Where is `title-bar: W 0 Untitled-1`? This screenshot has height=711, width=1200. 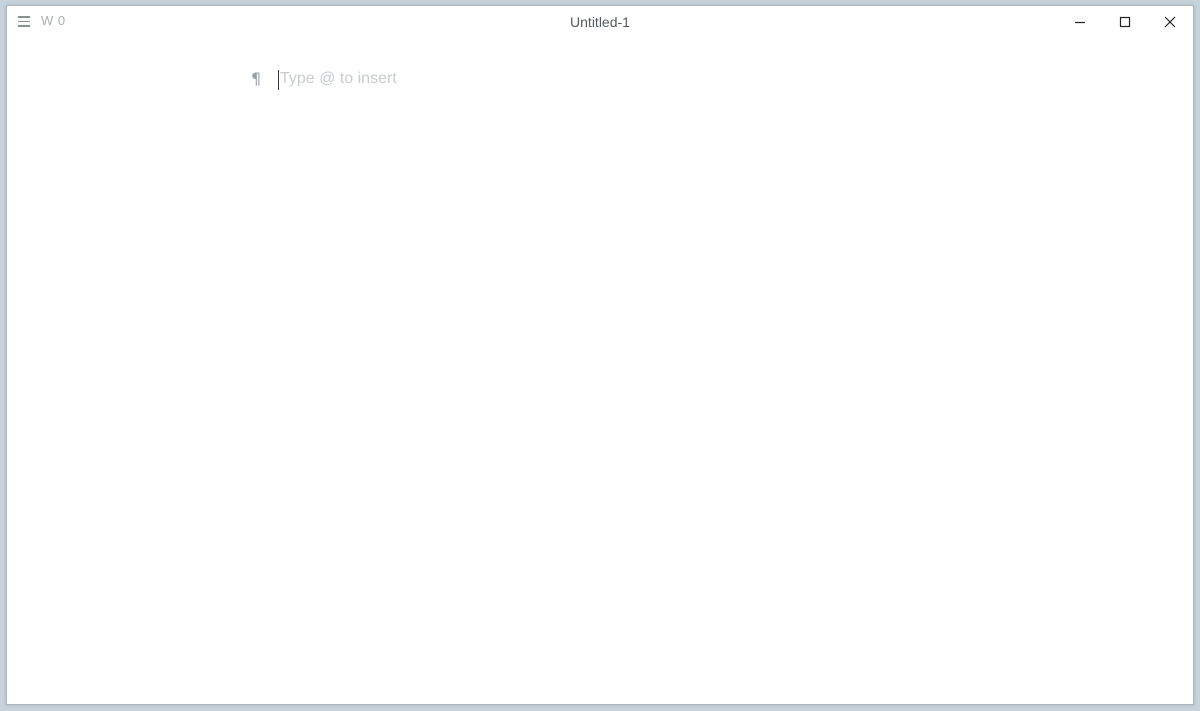 title-bar: W 0 Untitled-1 is located at coordinates (600, 23).